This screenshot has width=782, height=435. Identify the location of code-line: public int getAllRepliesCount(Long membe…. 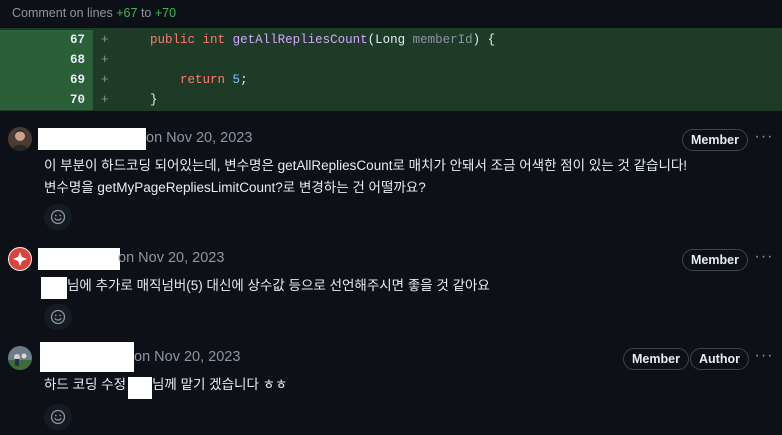
(323, 40).